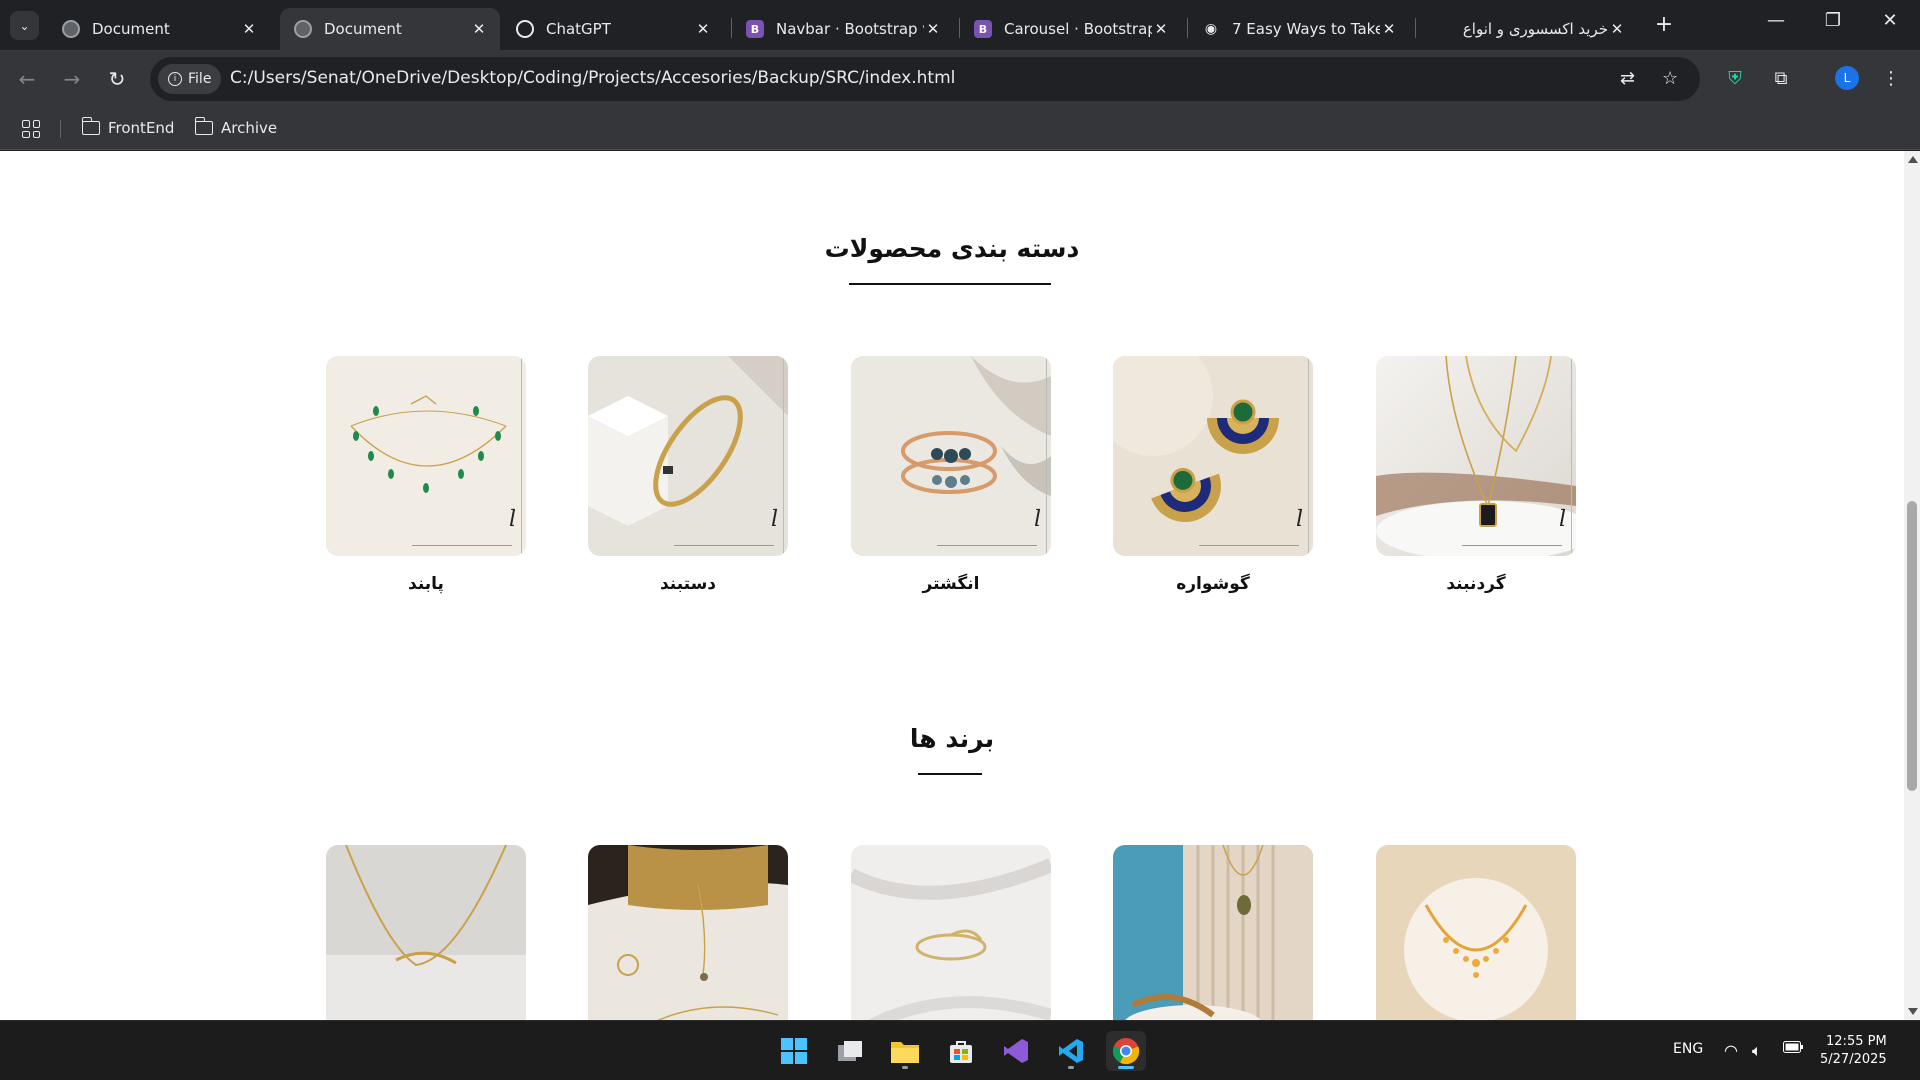 Image resolution: width=1920 pixels, height=1080 pixels. Describe the element at coordinates (1776, 20) in the screenshot. I see `minimize-button: —` at that location.